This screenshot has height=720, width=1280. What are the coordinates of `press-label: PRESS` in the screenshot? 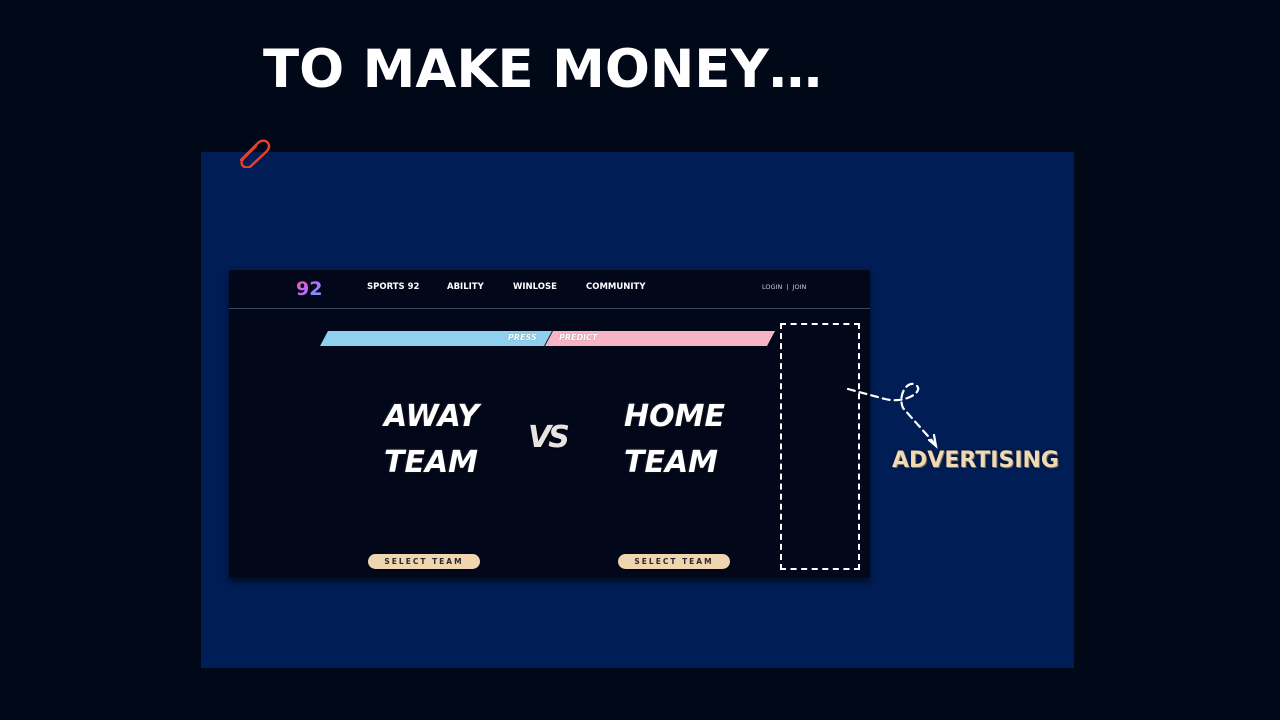 It's located at (522, 337).